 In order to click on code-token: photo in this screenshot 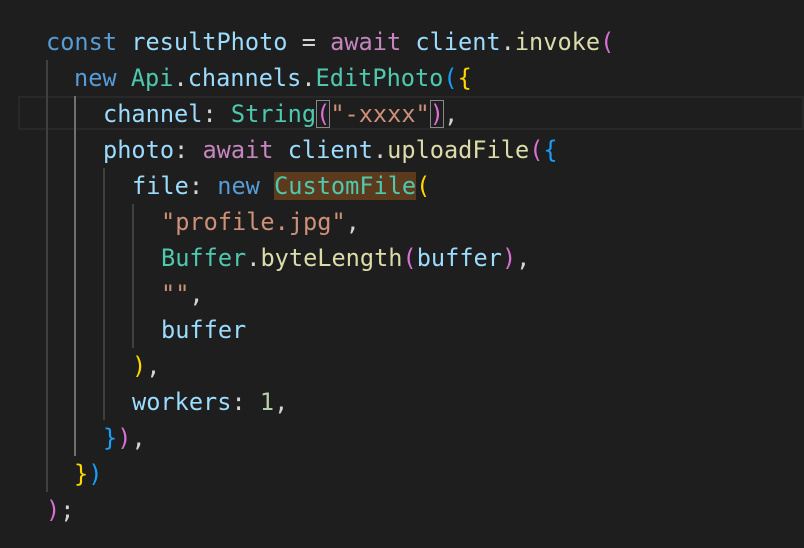, I will do `click(139, 150)`.